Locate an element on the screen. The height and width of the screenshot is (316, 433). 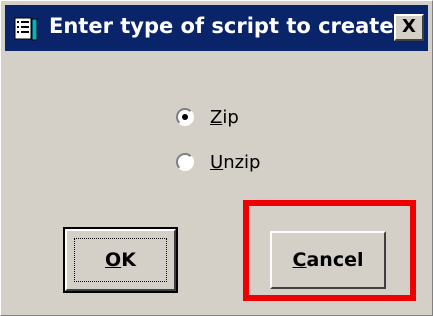
close-icon: X is located at coordinates (409, 26).